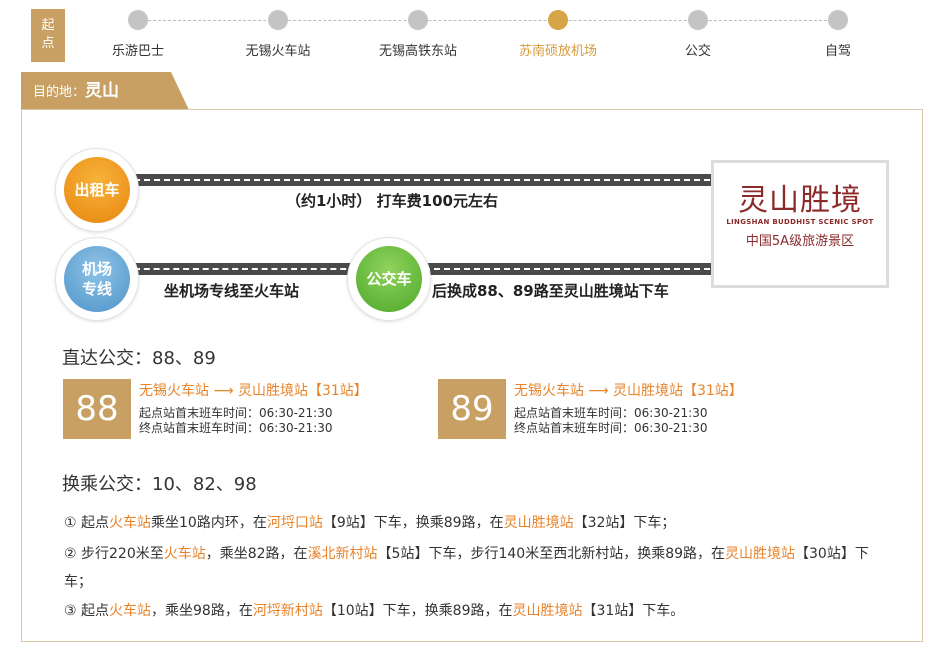  Describe the element at coordinates (294, 523) in the screenshot. I see `station-link: 河埒口站` at that location.